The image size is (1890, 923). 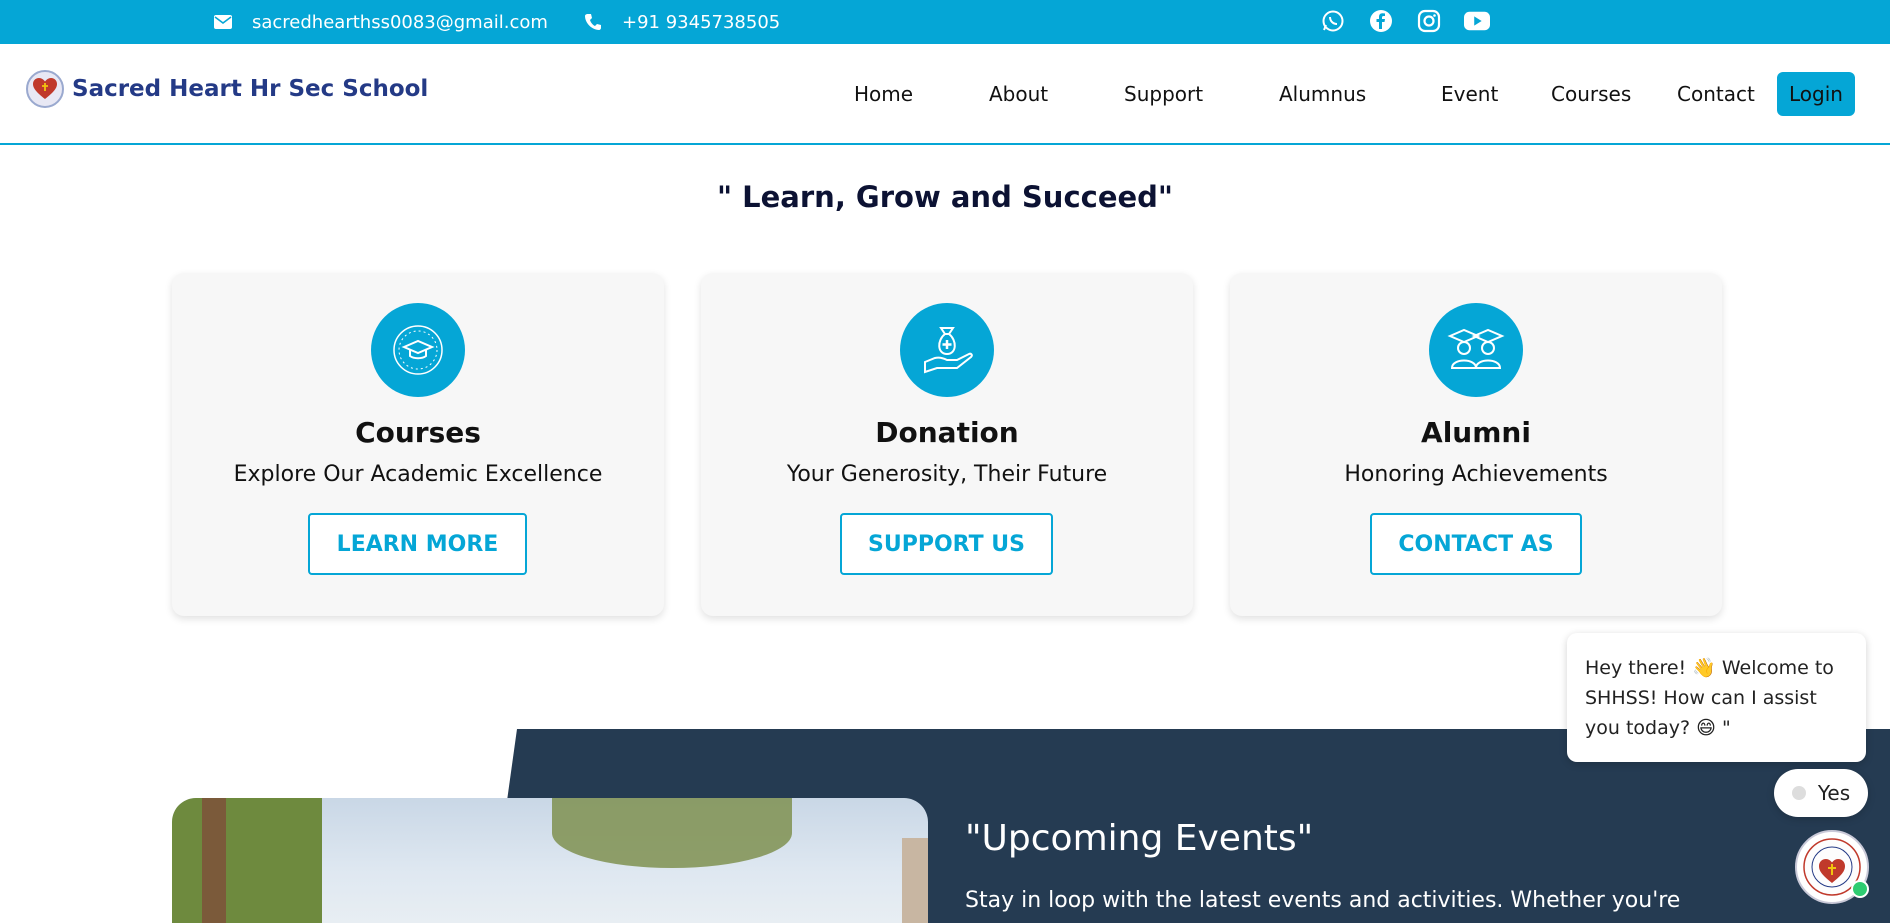 I want to click on card-title: Alumni, so click(x=1476, y=432).